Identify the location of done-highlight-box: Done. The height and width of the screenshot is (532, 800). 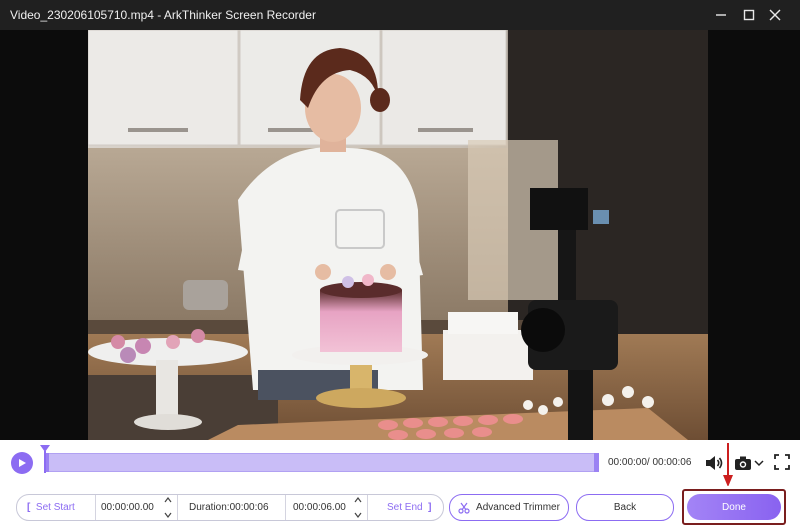
(734, 507).